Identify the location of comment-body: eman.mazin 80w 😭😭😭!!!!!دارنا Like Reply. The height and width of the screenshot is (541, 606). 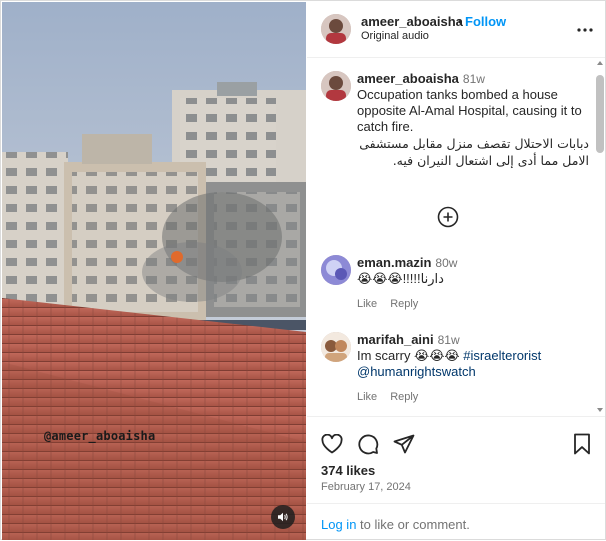
(473, 283).